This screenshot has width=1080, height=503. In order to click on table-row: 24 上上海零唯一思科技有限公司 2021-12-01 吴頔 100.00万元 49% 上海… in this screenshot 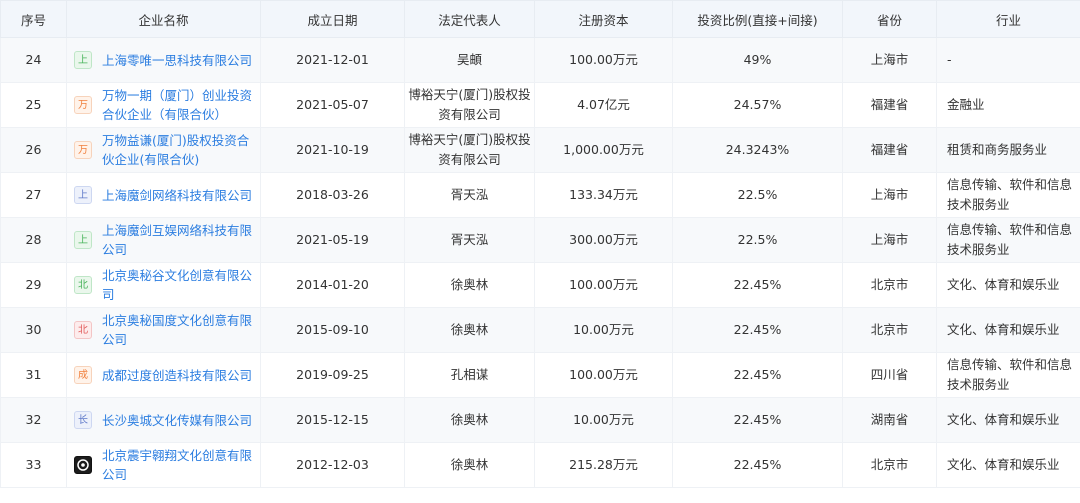, I will do `click(540, 60)`.